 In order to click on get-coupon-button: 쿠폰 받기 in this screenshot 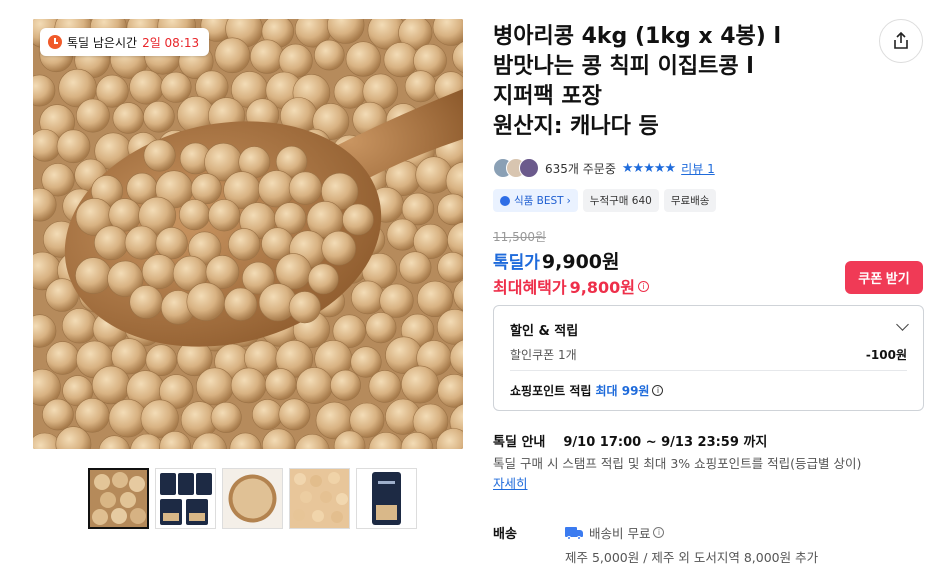, I will do `click(884, 277)`.